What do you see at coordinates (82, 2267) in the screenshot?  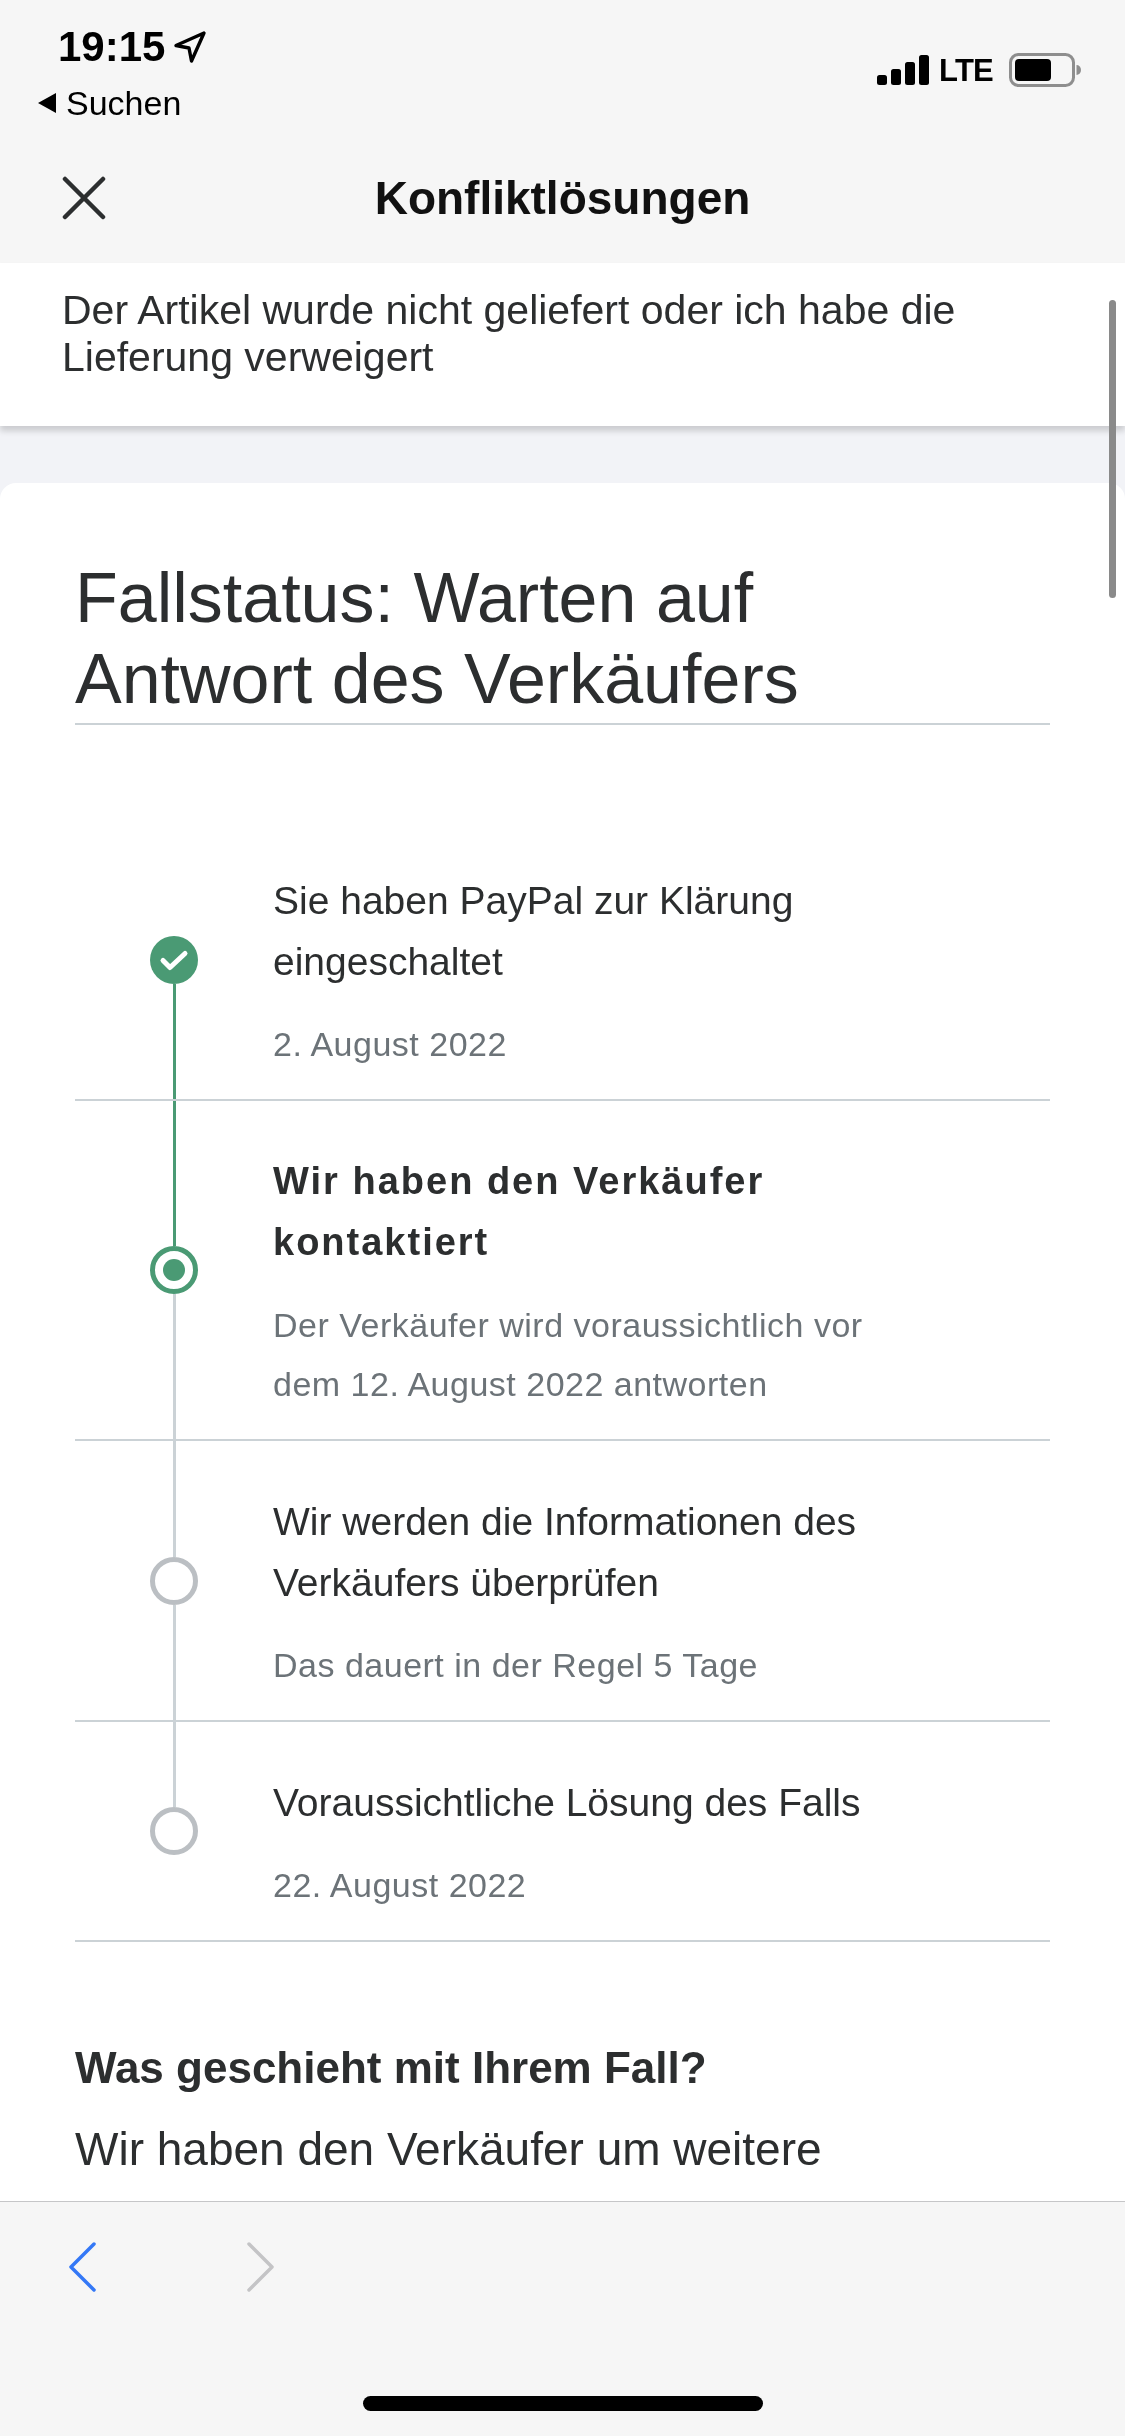 I see `chevron-left-icon` at bounding box center [82, 2267].